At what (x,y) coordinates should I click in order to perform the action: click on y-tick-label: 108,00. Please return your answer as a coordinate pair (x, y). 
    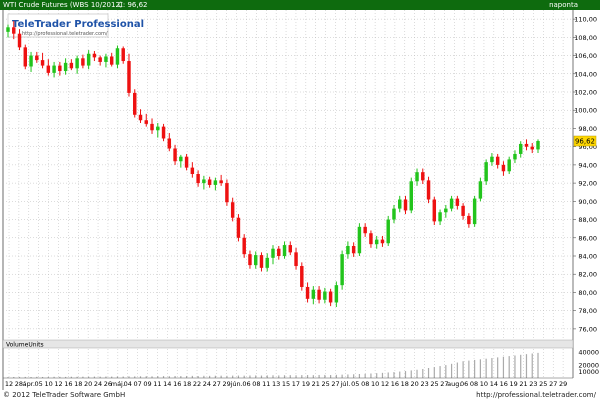
    Looking at the image, I should click on (585, 38).